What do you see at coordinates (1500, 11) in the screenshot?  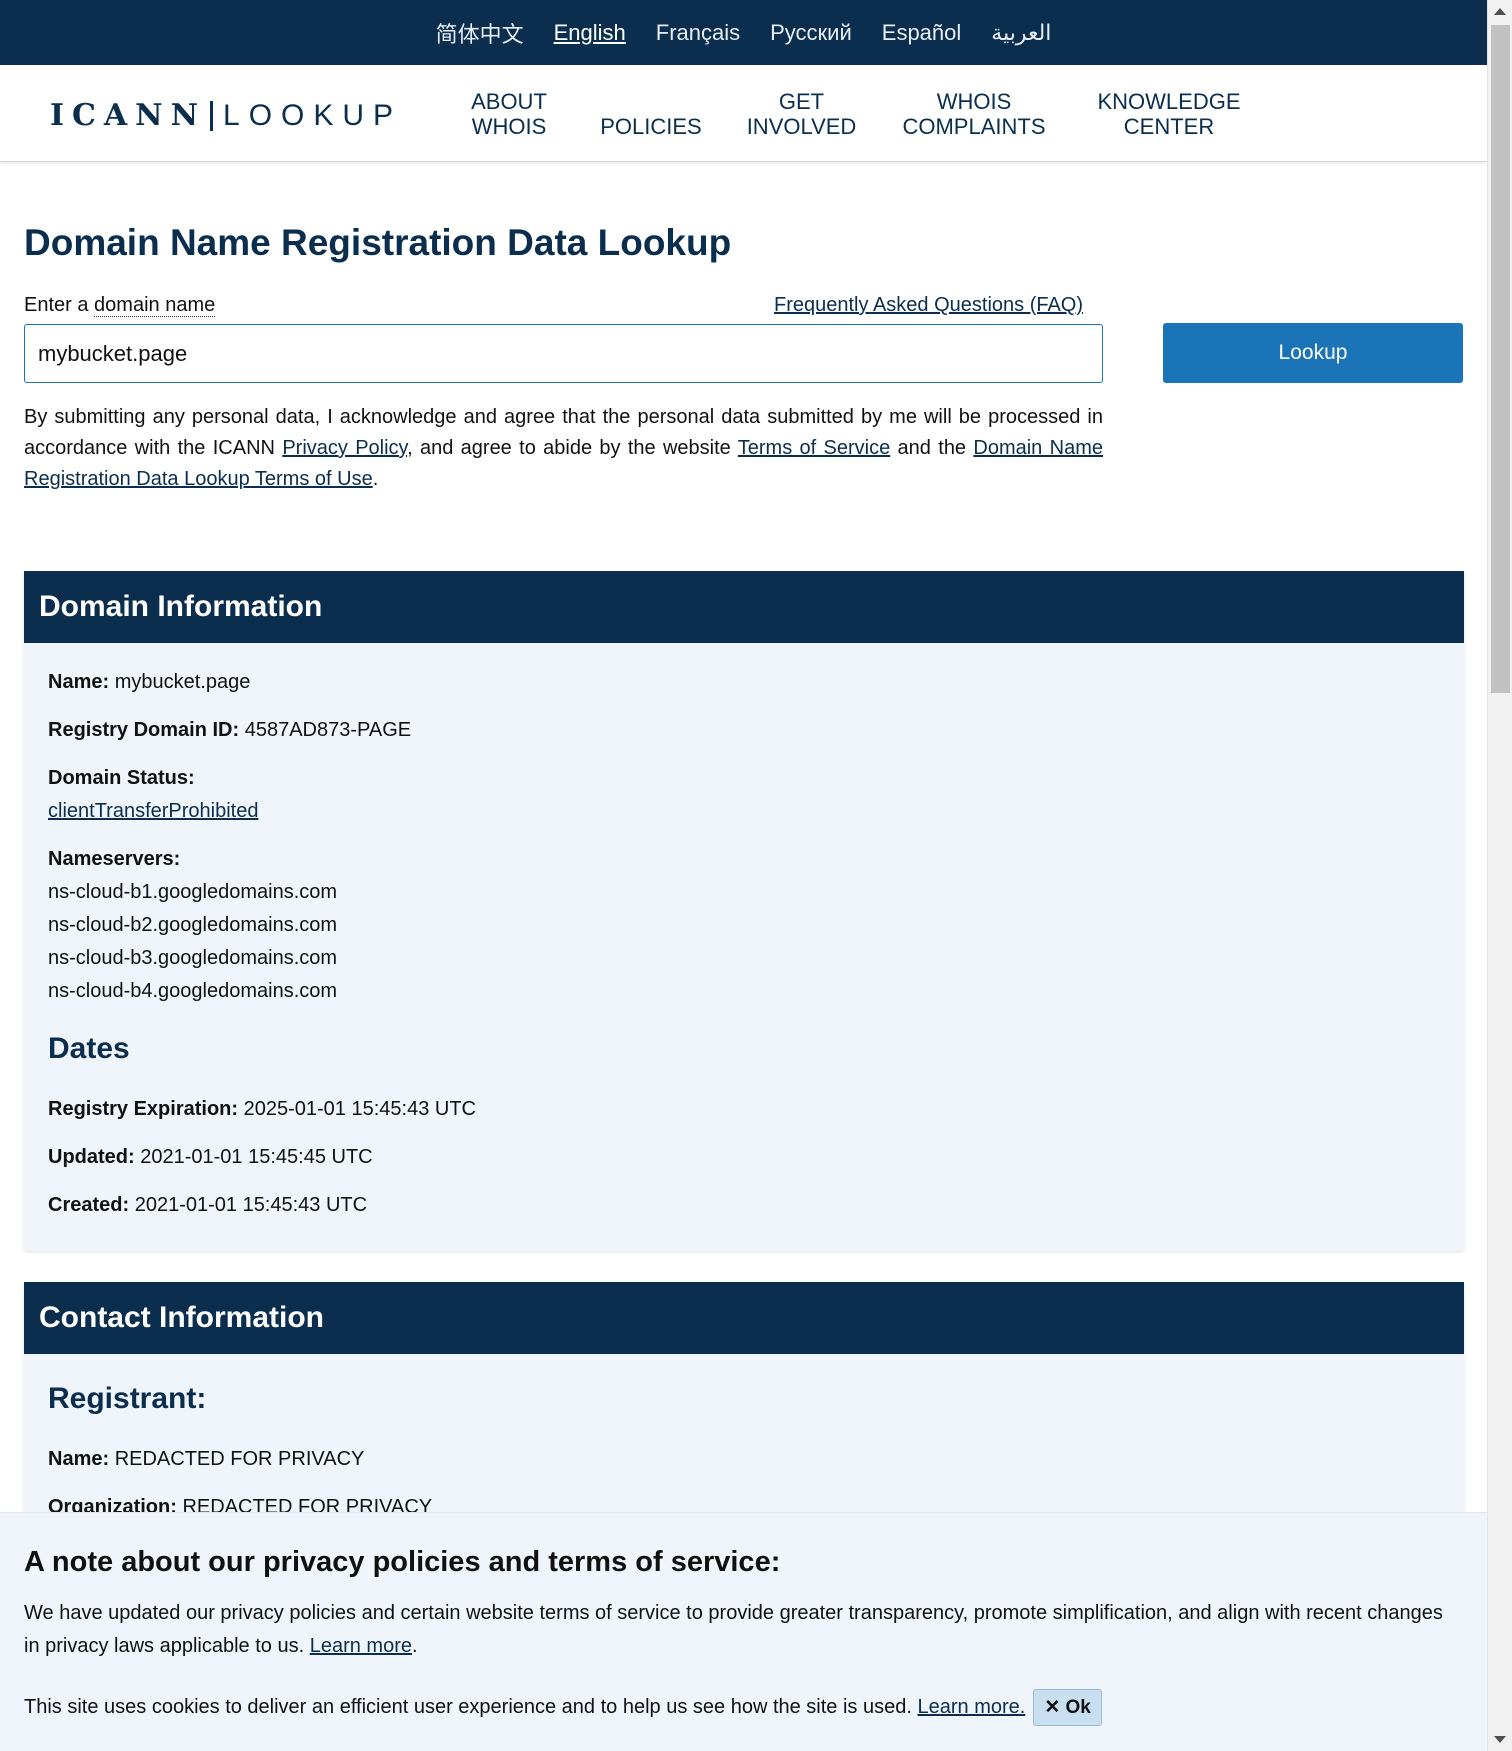 I see `scroll-up-arrow-icon` at bounding box center [1500, 11].